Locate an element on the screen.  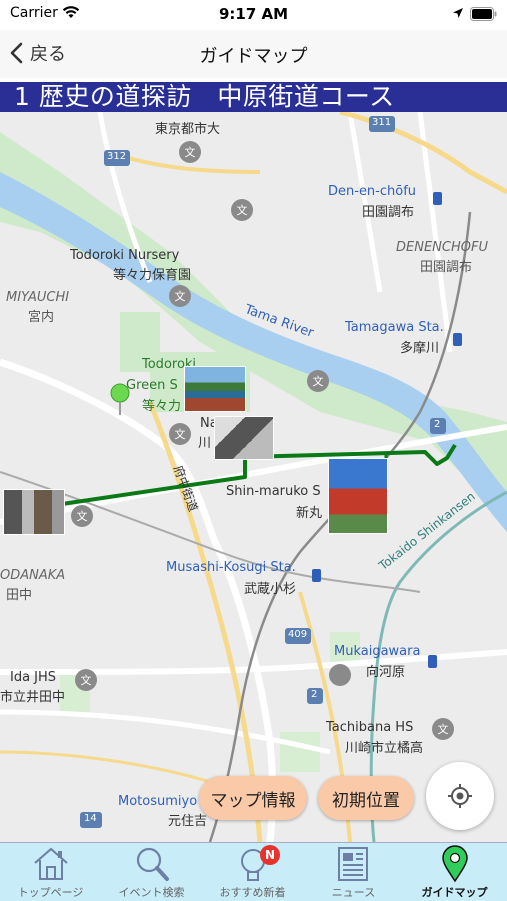
tab-guide-map: ガイドマップ is located at coordinates (454, 872).